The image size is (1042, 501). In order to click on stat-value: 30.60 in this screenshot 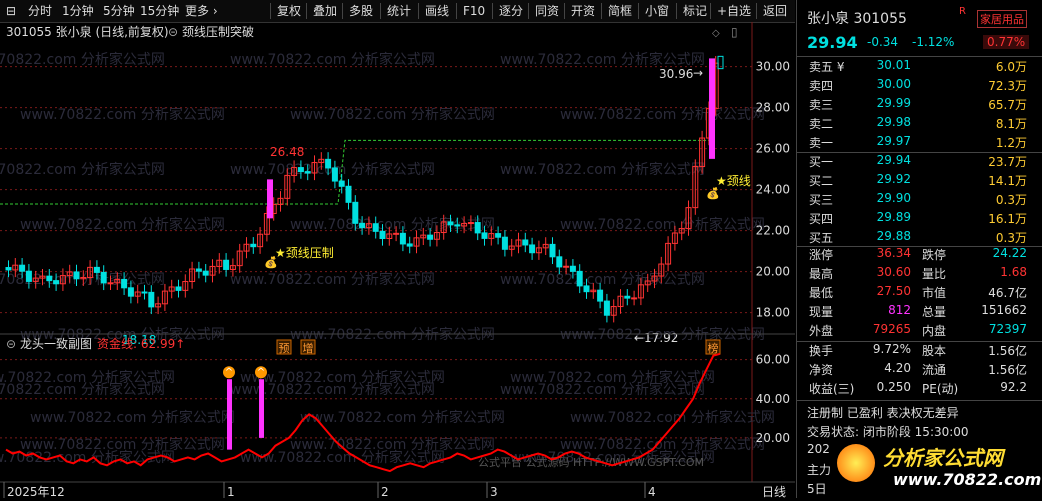, I will do `click(893, 272)`.